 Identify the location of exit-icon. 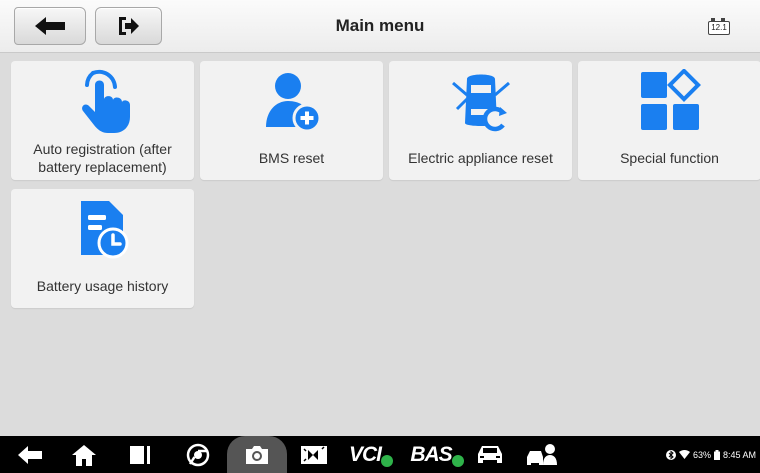
(128, 26).